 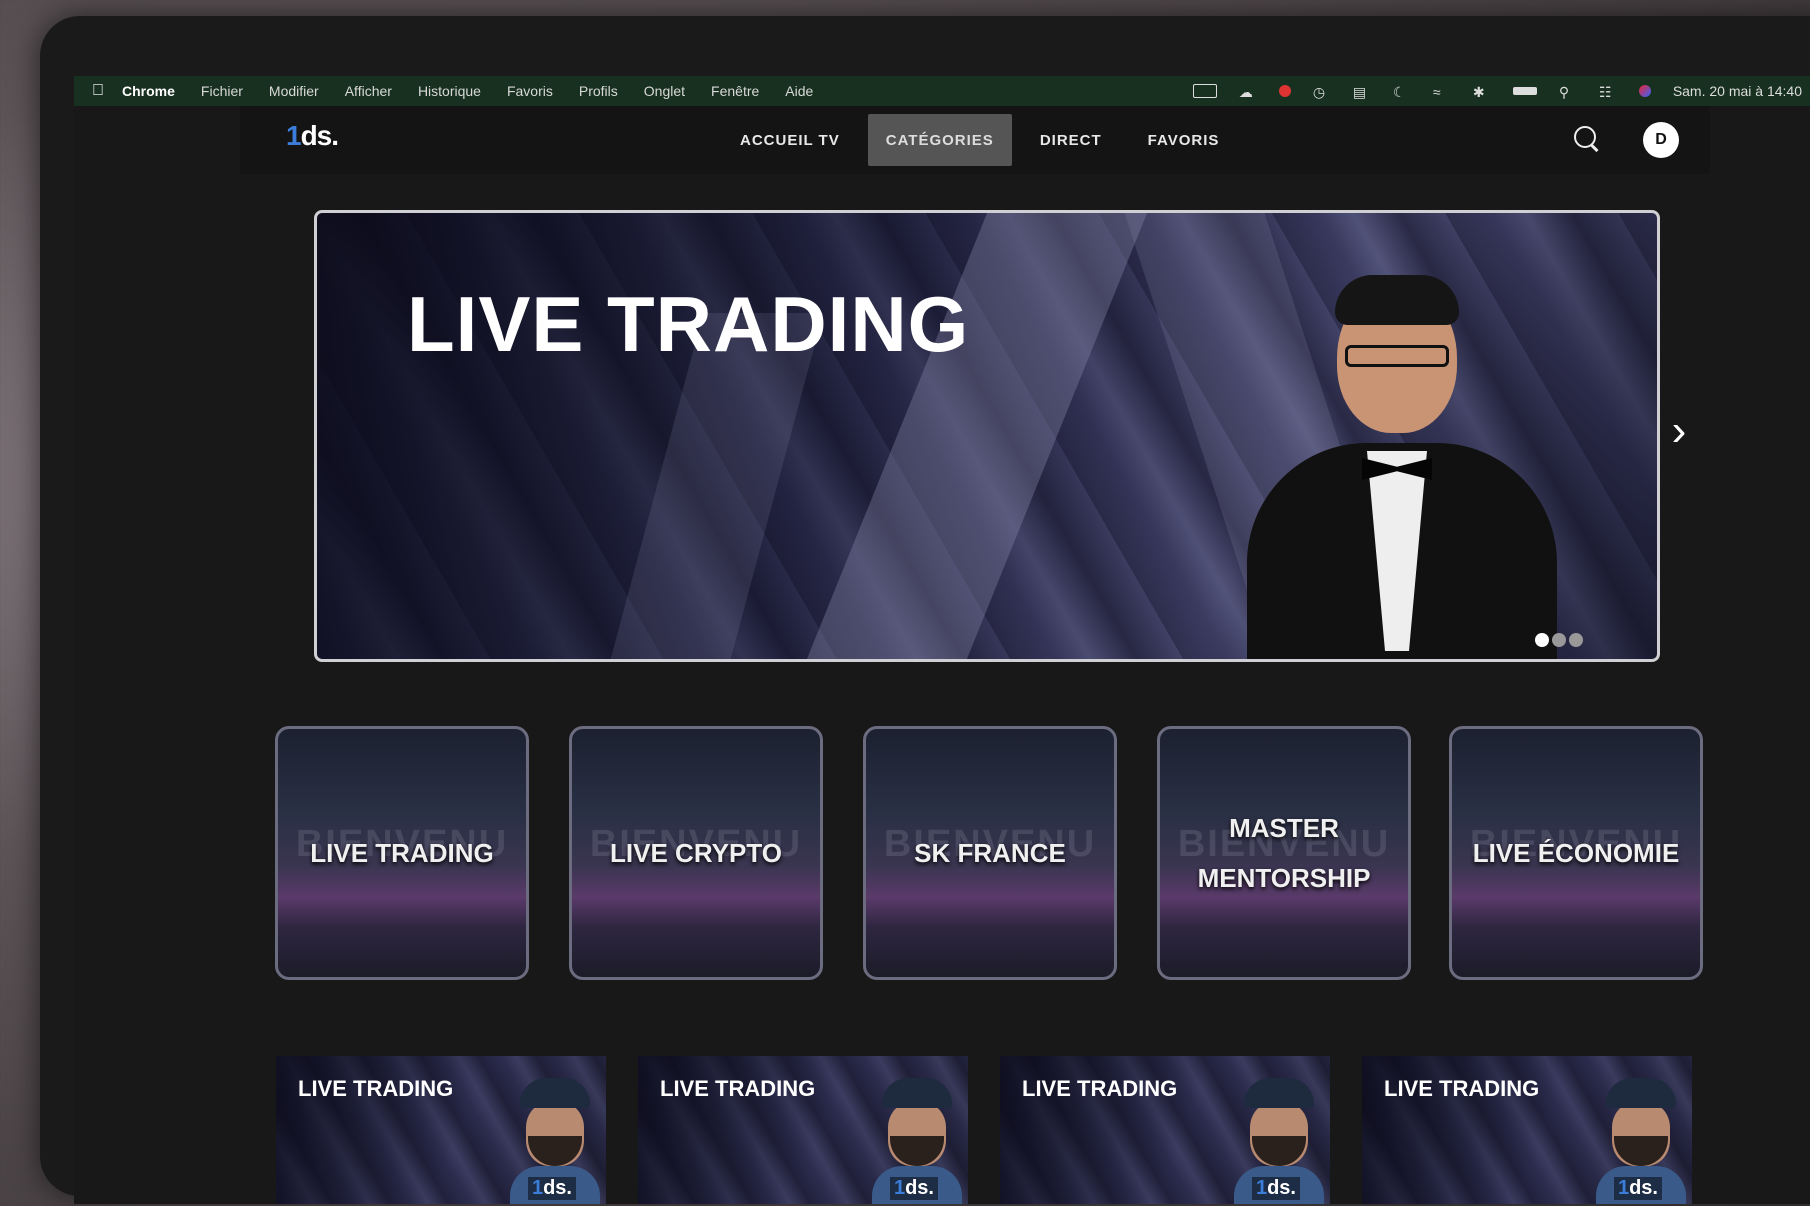 What do you see at coordinates (1442, 92) in the screenshot?
I see `wifi-icon: ≈` at bounding box center [1442, 92].